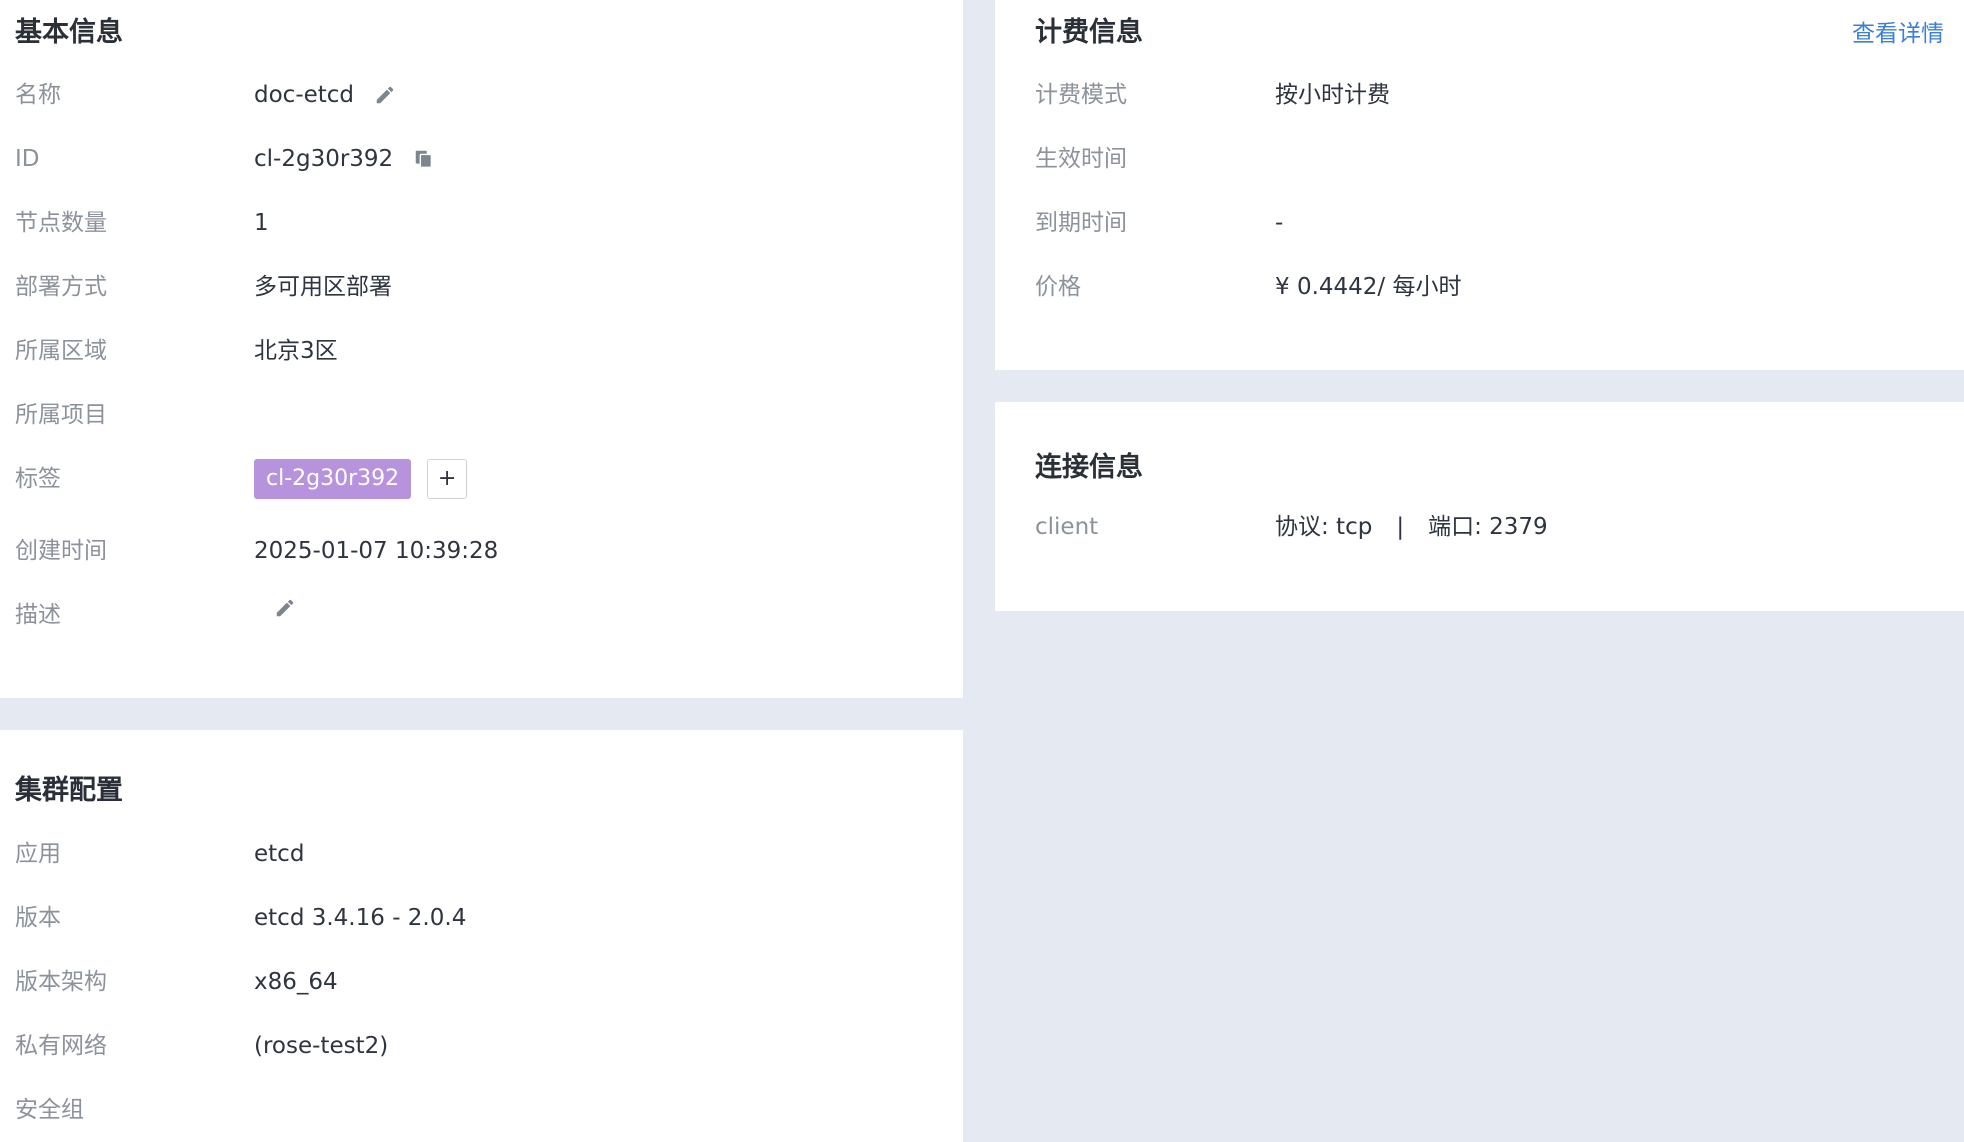 The width and height of the screenshot is (1964, 1142). I want to click on row-value: cl-2g30r392 +, so click(361, 479).